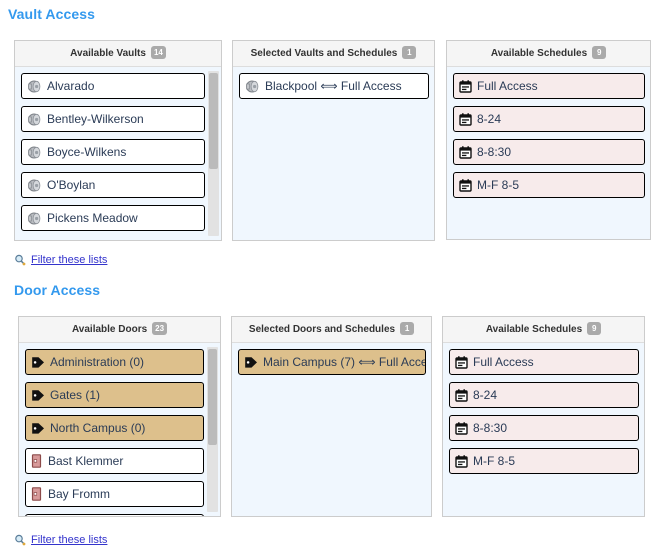 Image resolution: width=656 pixels, height=560 pixels. What do you see at coordinates (95, 118) in the screenshot?
I see `list-item-label: Bentley-Wilkerson` at bounding box center [95, 118].